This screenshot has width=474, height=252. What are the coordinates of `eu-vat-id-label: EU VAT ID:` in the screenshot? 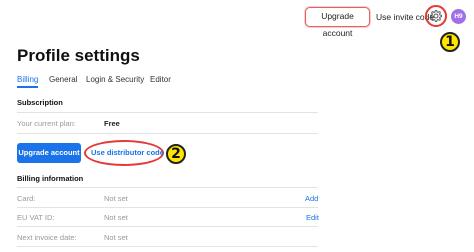 It's located at (36, 217).